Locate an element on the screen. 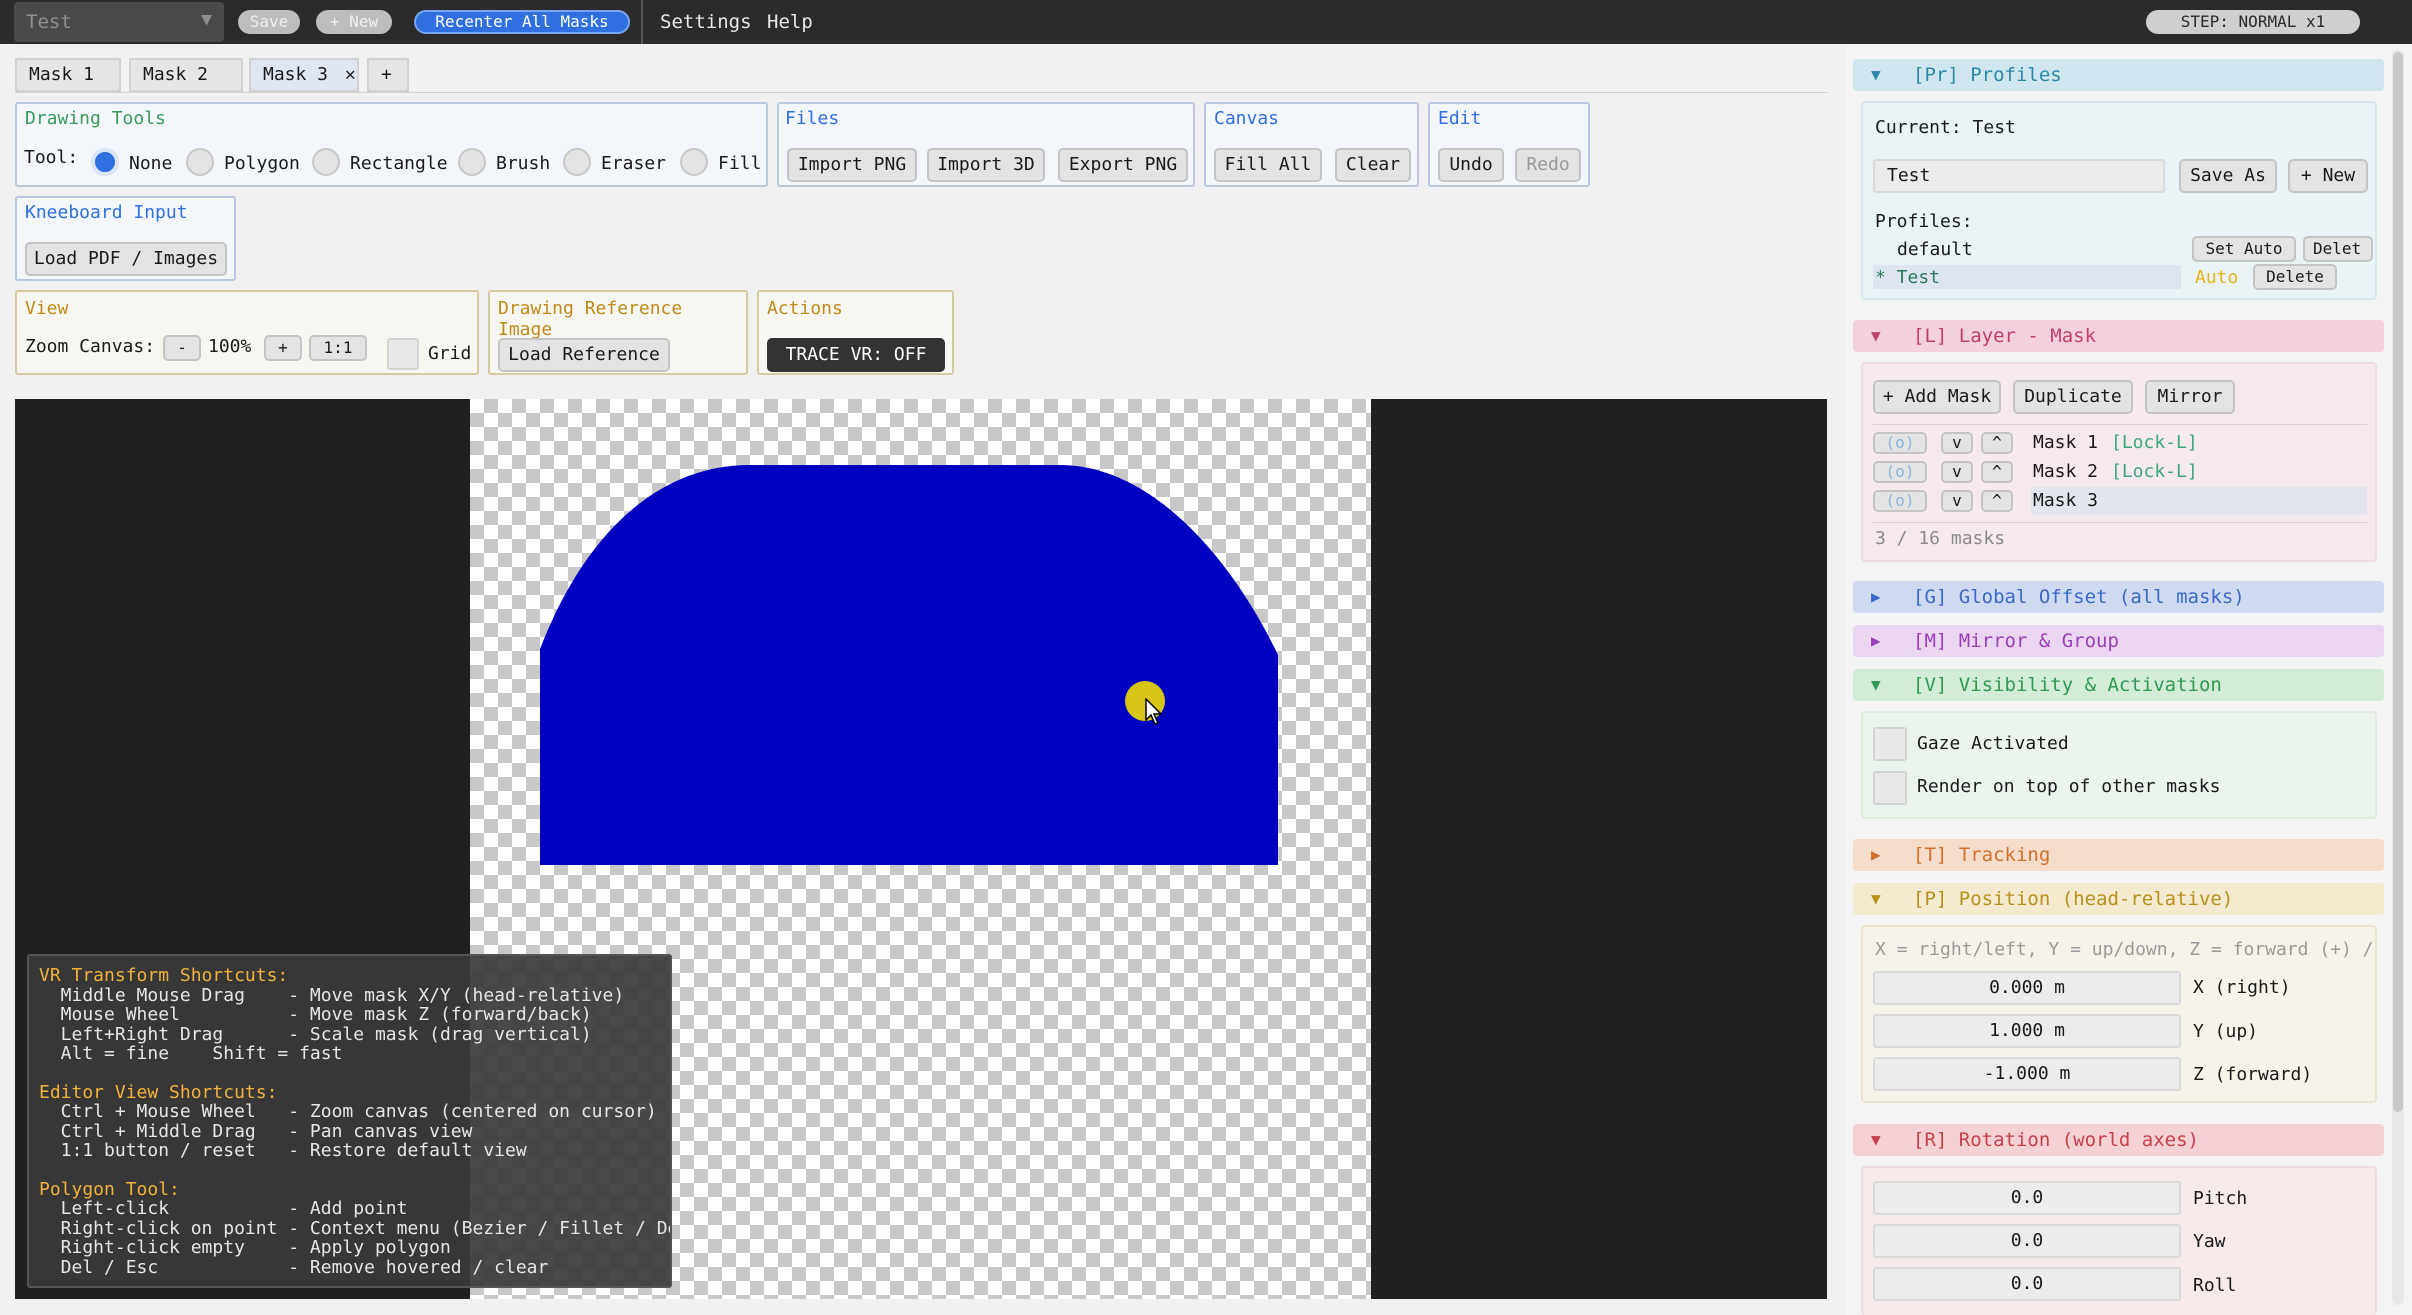  position-z-input: -1.000 m is located at coordinates (2027, 1074).